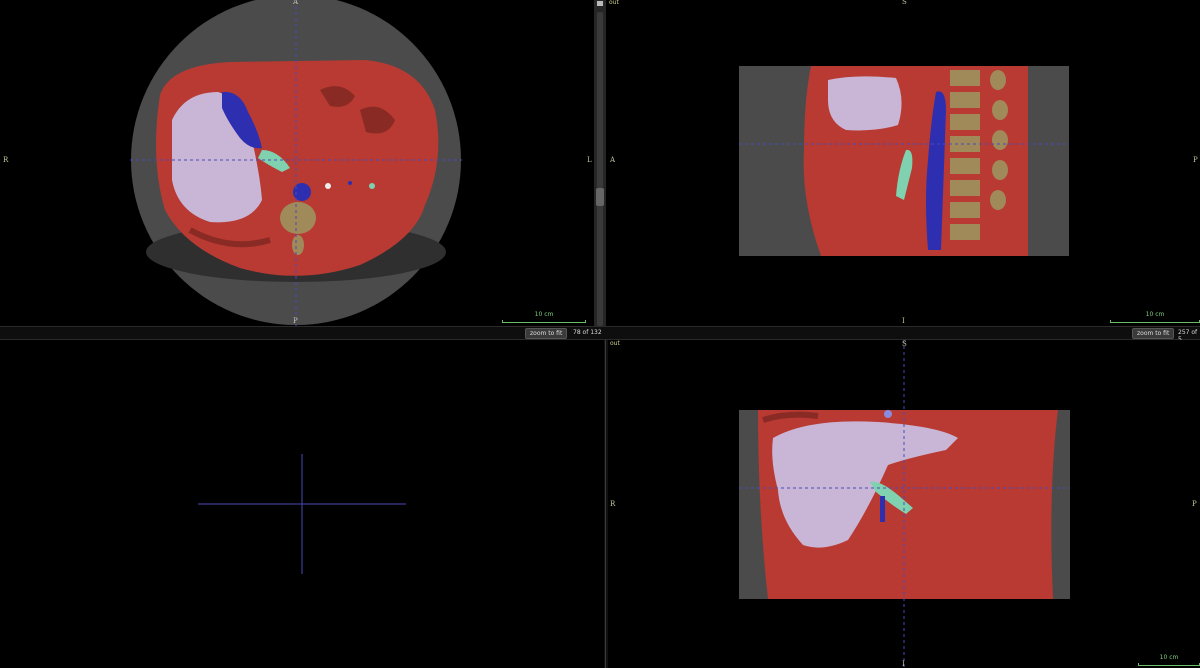 This screenshot has width=1200, height=668. I want to click on axial-image, so click(296, 163).